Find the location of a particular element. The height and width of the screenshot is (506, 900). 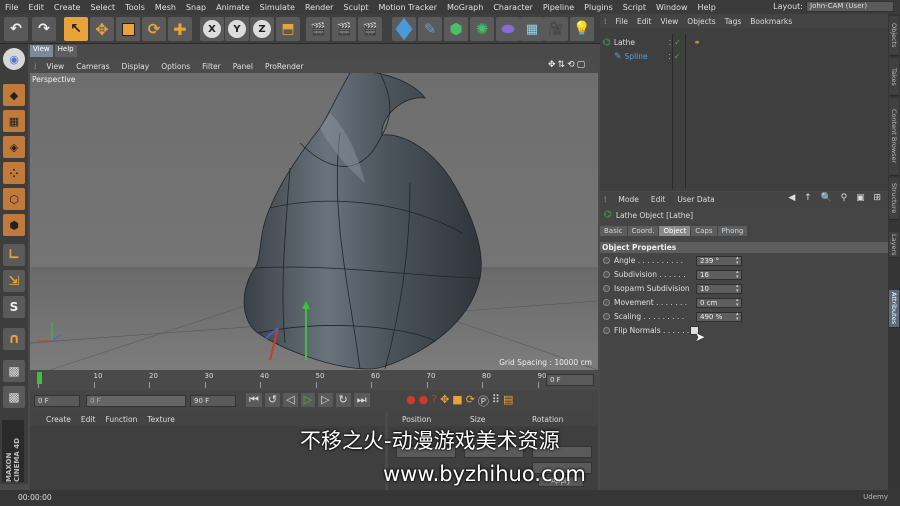

property-value-field: 16 is located at coordinates (719, 274).